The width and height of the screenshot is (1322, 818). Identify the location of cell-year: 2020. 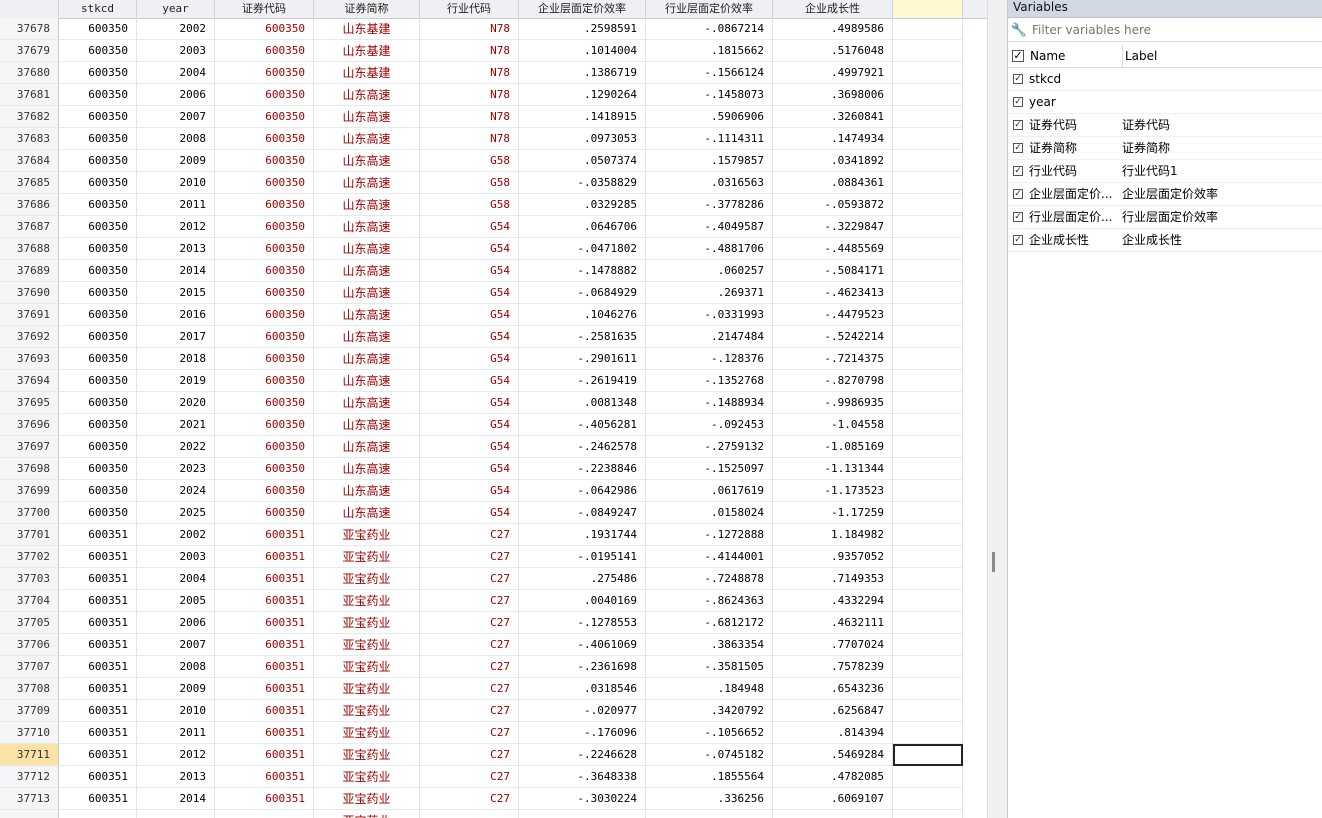
(176, 403).